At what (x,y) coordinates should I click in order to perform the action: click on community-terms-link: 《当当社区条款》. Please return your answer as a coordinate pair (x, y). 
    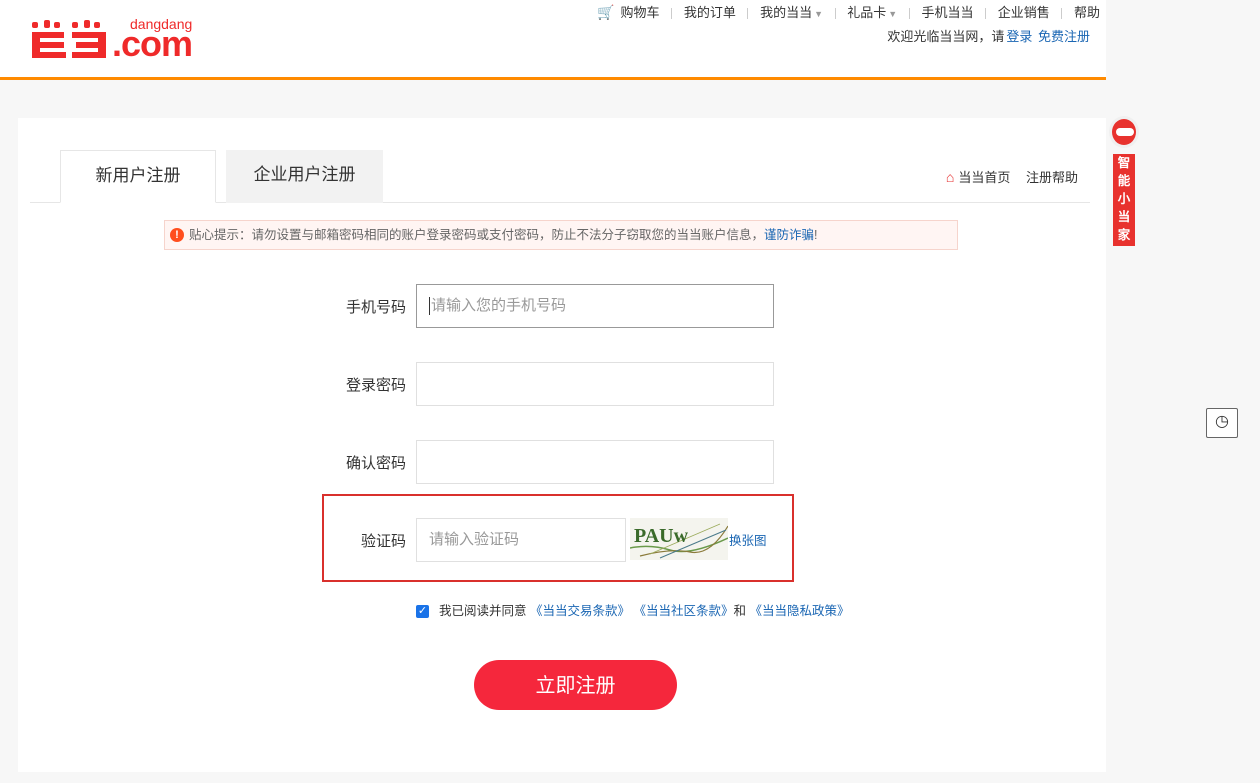
    Looking at the image, I should click on (684, 611).